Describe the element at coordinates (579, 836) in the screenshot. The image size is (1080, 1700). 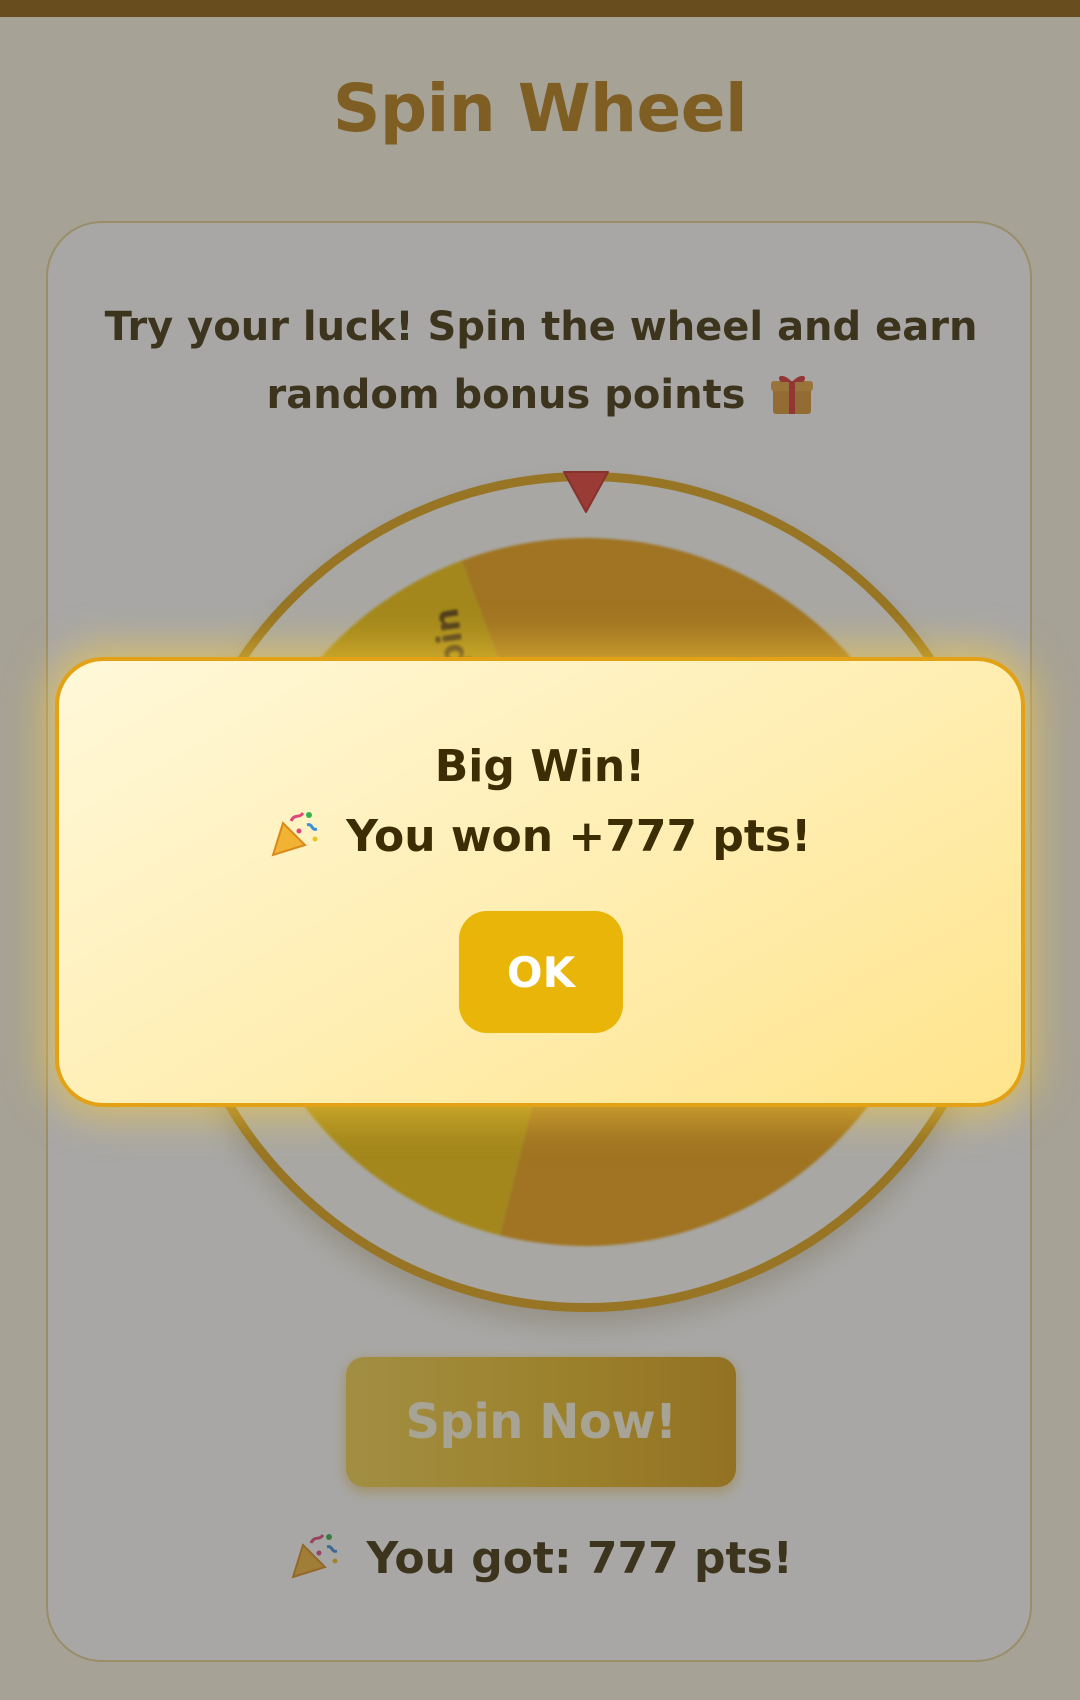
I see `dialog-message-text: You won +777 pts!` at that location.